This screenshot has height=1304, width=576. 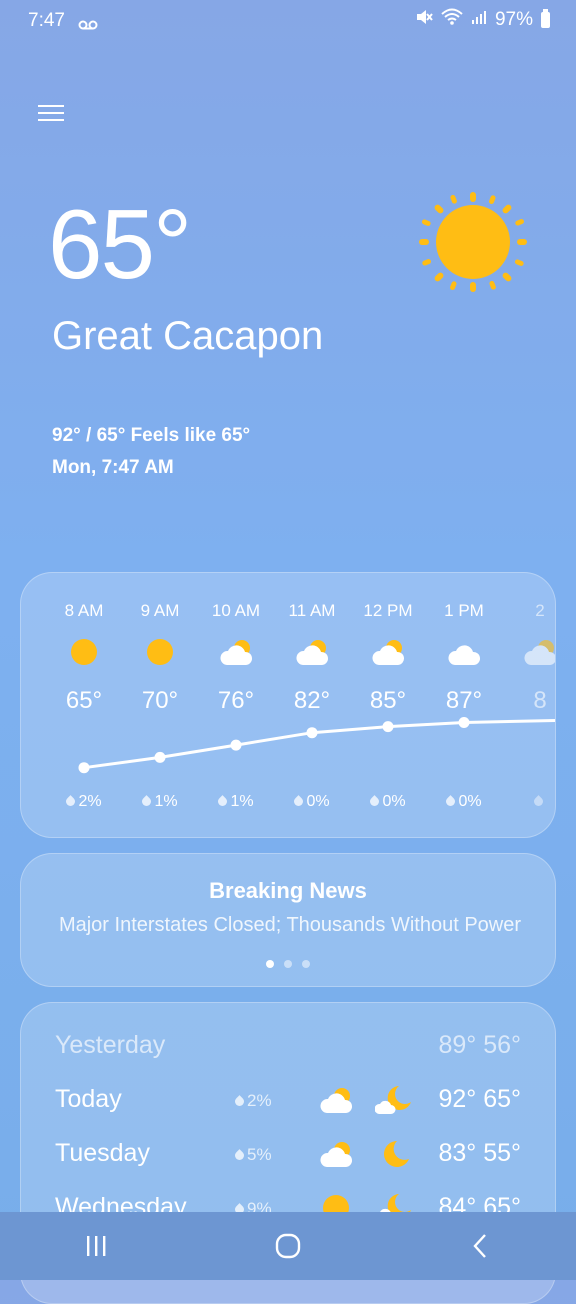 What do you see at coordinates (452, 20) in the screenshot?
I see `wifi-icon` at bounding box center [452, 20].